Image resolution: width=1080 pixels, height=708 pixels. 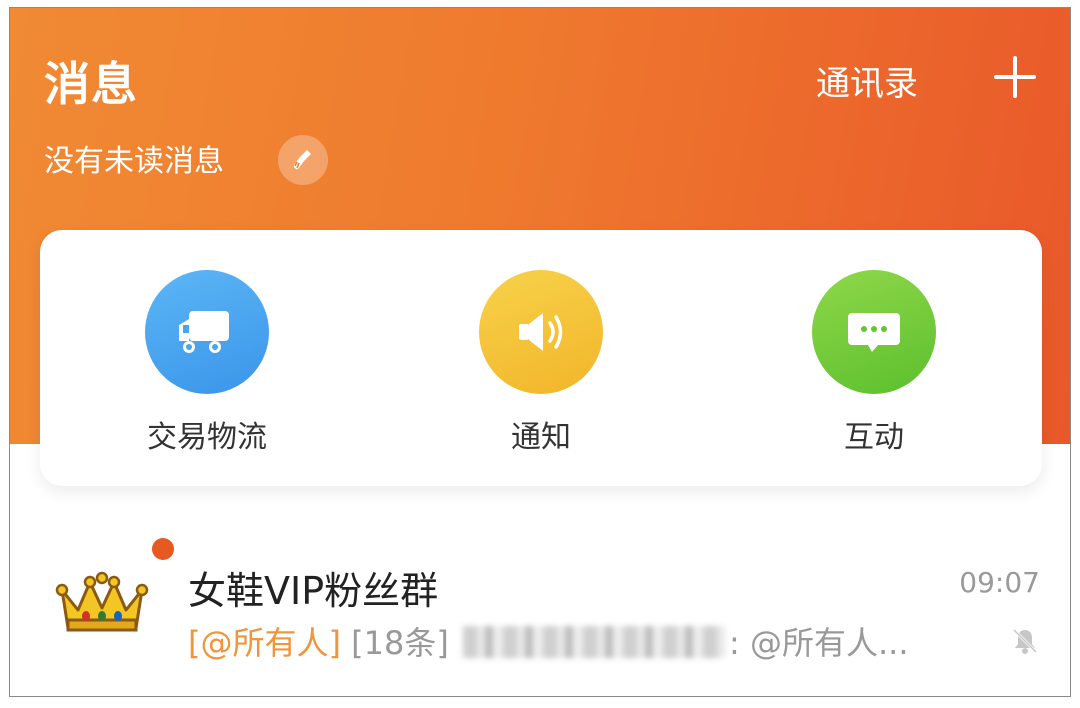 I want to click on category-trade-logistics: 交易物流, so click(x=207, y=363).